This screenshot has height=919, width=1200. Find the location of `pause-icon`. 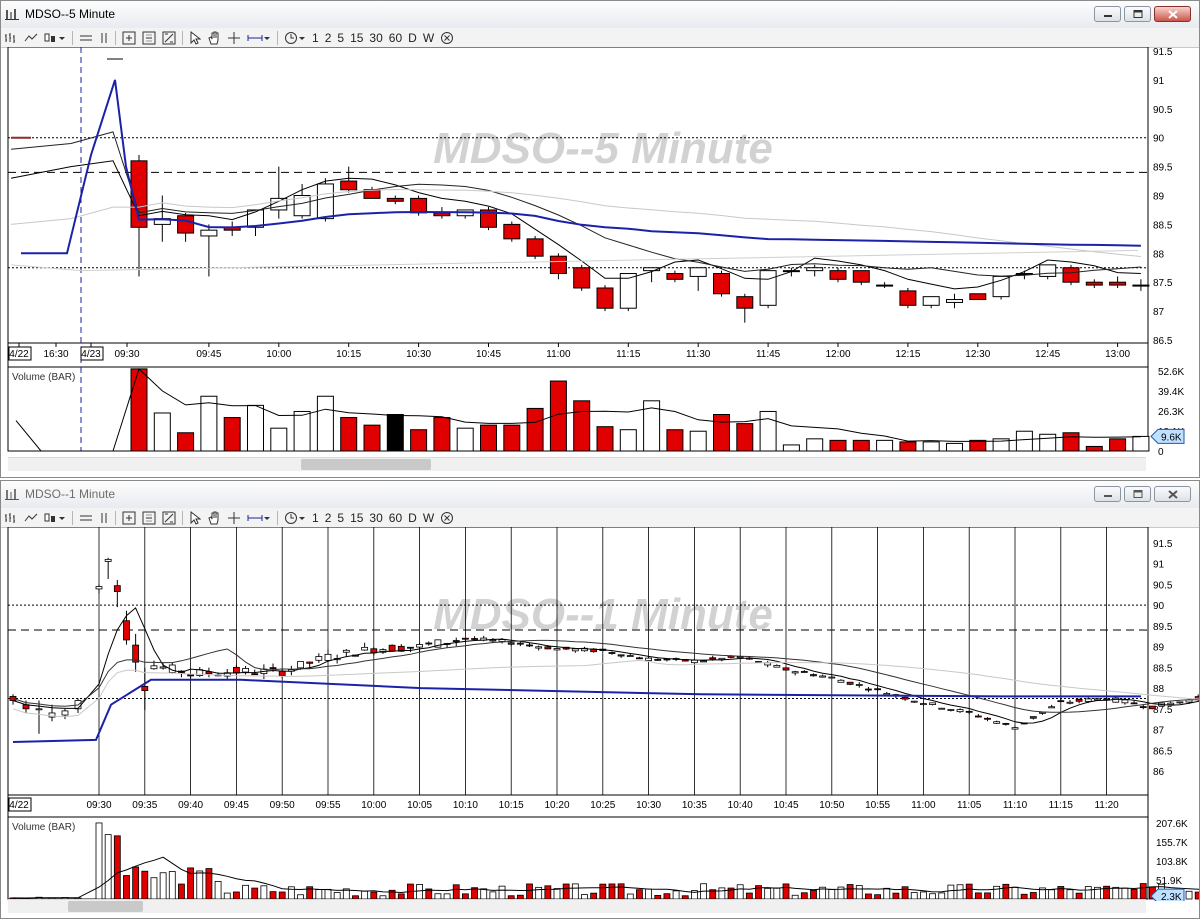

pause-icon is located at coordinates (104, 37).